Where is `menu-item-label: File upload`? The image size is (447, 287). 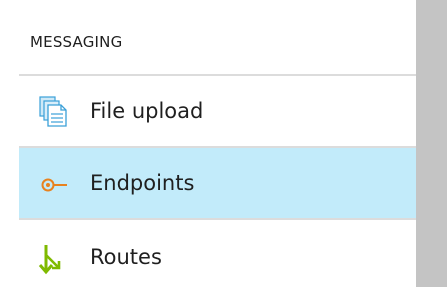
menu-item-label: File upload is located at coordinates (147, 111).